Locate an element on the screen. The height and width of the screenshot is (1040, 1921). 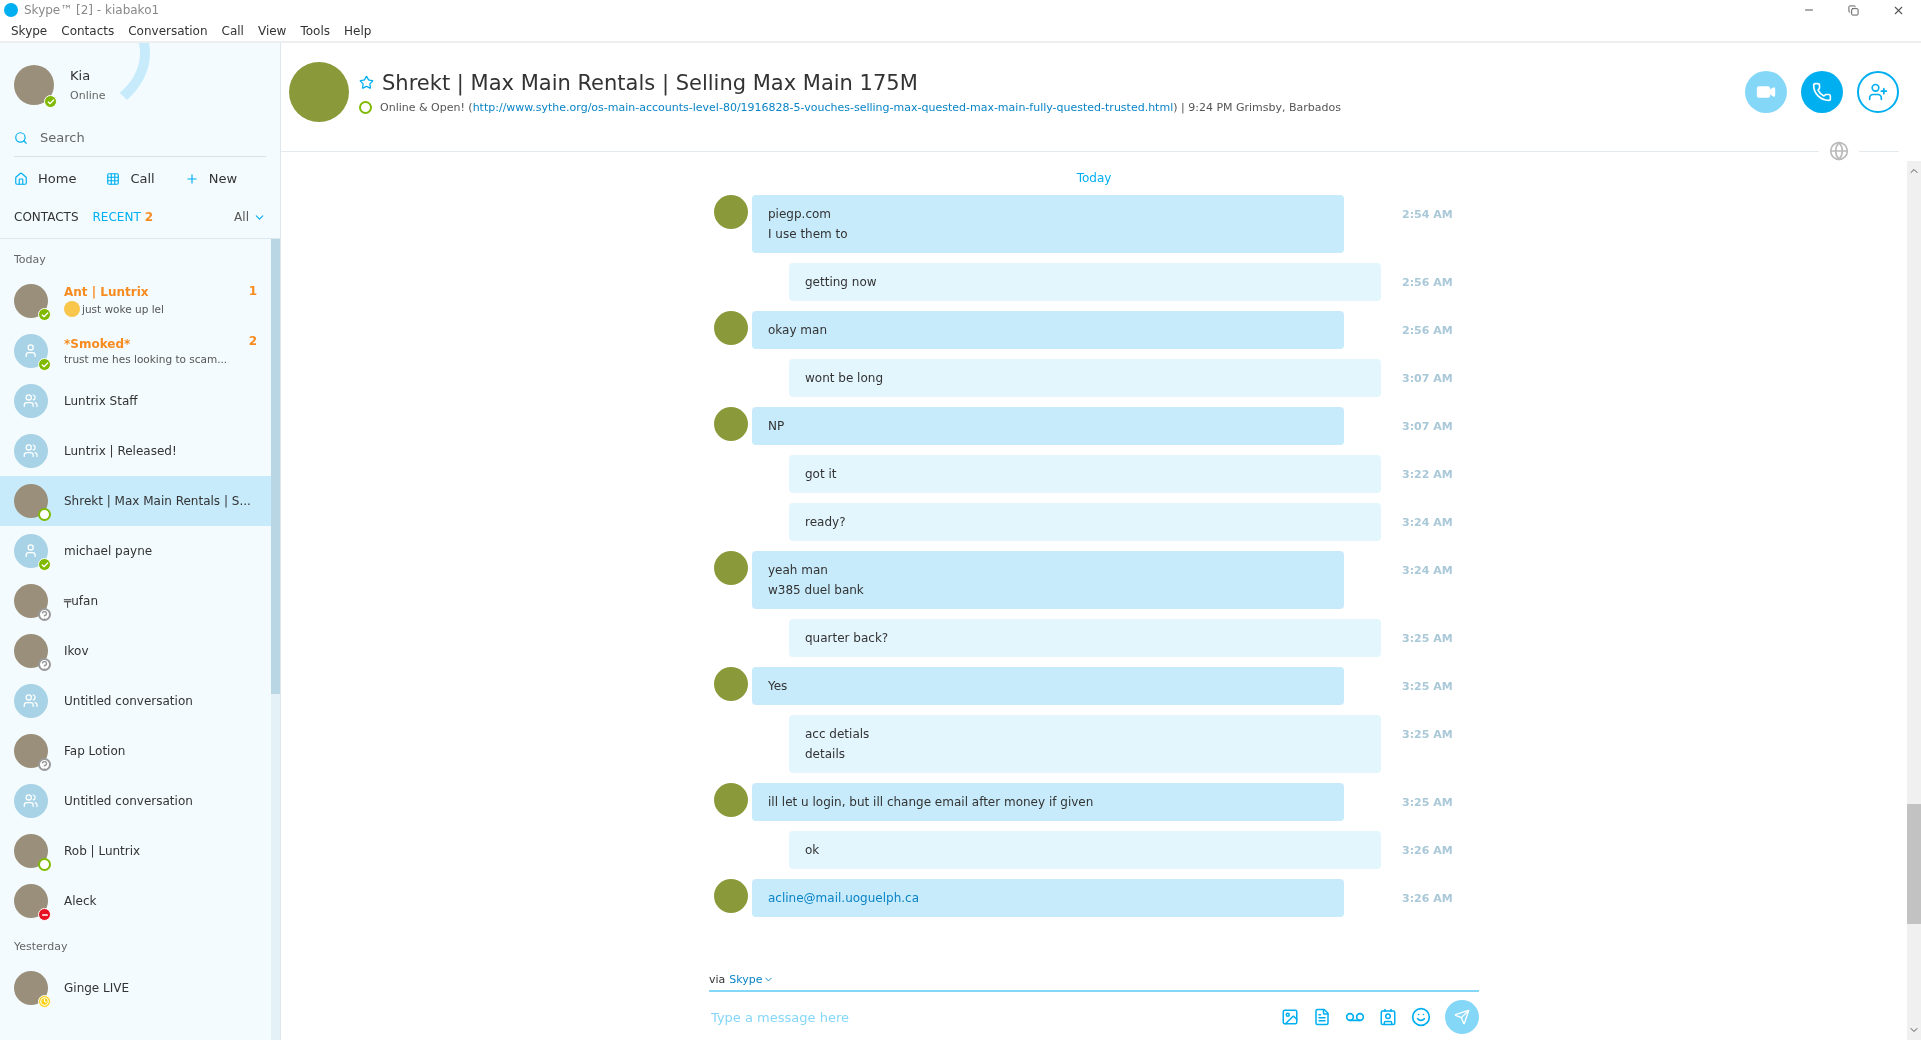
search-field: Search is located at coordinates (152, 137).